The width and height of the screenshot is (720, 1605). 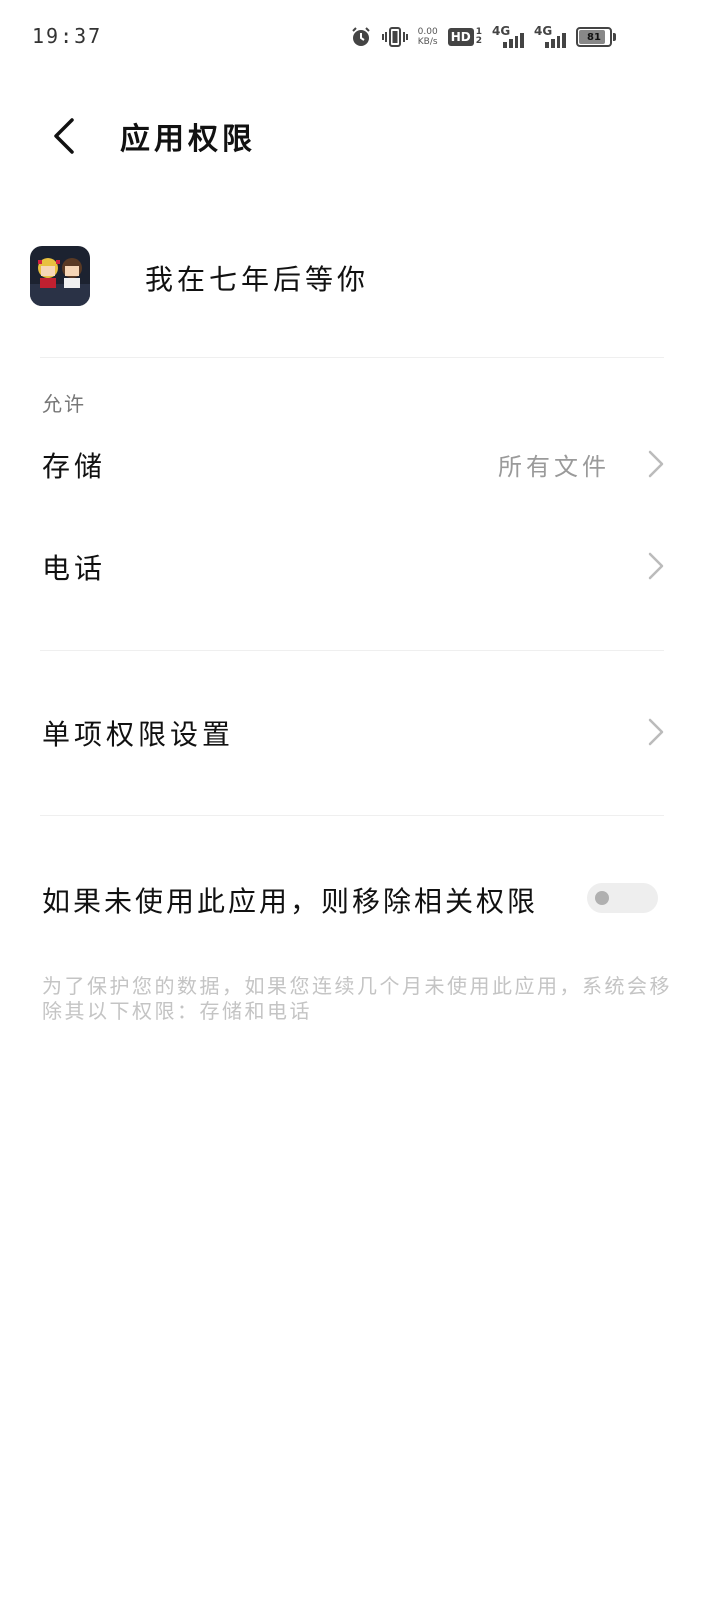 What do you see at coordinates (501, 31) in the screenshot?
I see `sim1-label: 4G` at bounding box center [501, 31].